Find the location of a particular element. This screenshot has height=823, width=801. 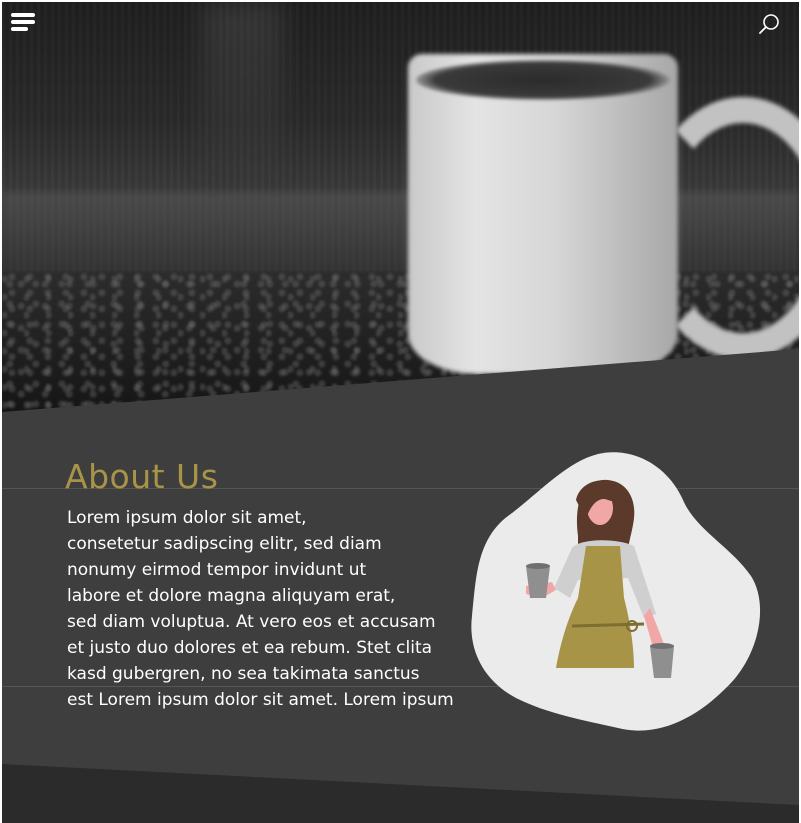

about-line: labore et dolore magna aliquyam erat, is located at coordinates (231, 596).